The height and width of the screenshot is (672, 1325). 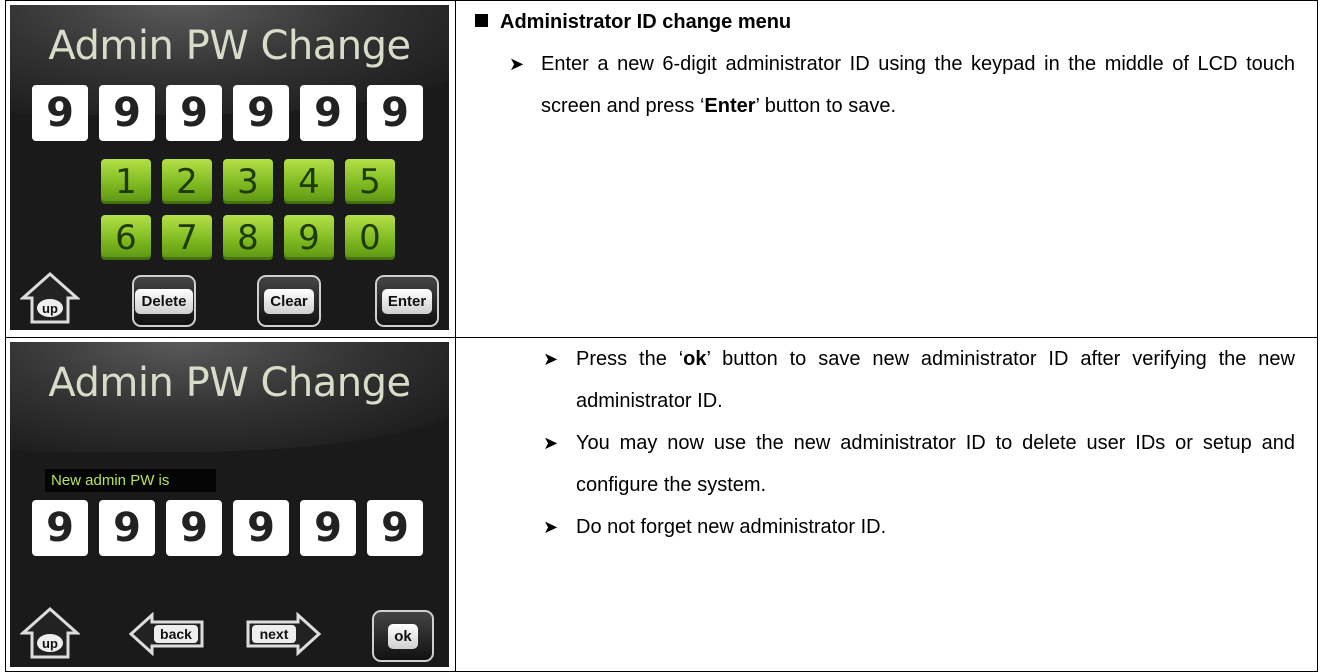 I want to click on key-8: 8, so click(x=248, y=237).